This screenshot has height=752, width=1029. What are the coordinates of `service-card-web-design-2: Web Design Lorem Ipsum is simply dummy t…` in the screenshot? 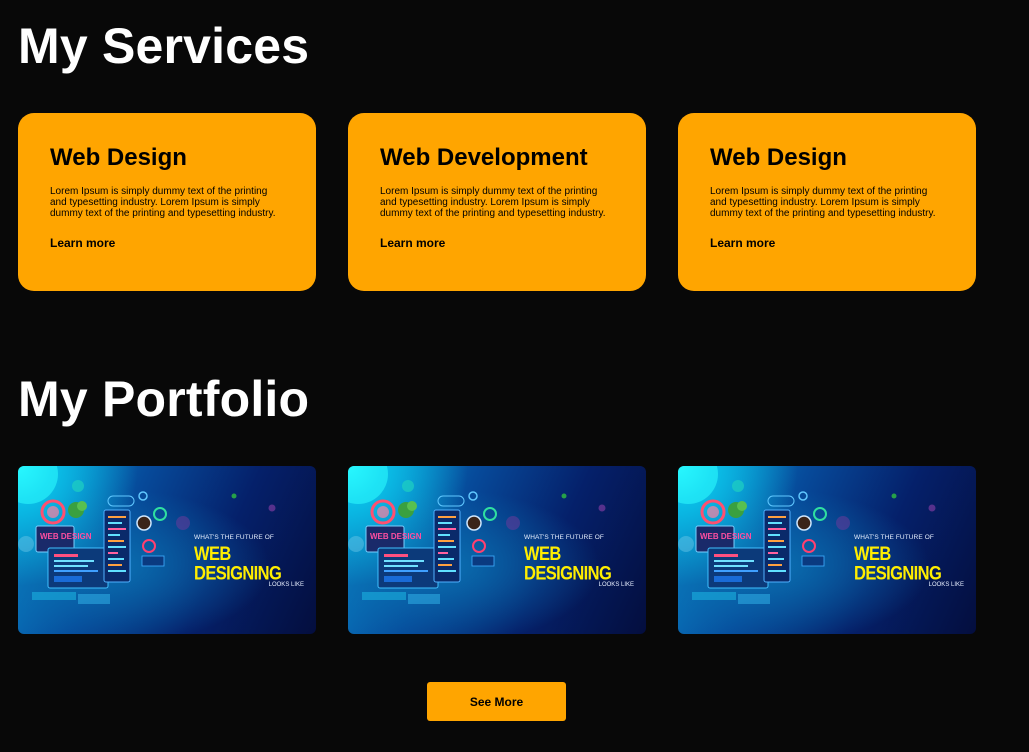 It's located at (827, 202).